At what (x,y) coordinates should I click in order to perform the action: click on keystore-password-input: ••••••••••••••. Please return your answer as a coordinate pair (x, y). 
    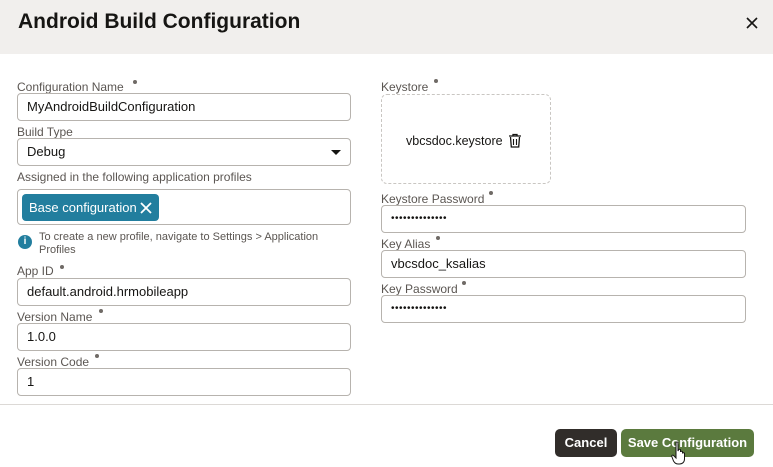
    Looking at the image, I should click on (563, 219).